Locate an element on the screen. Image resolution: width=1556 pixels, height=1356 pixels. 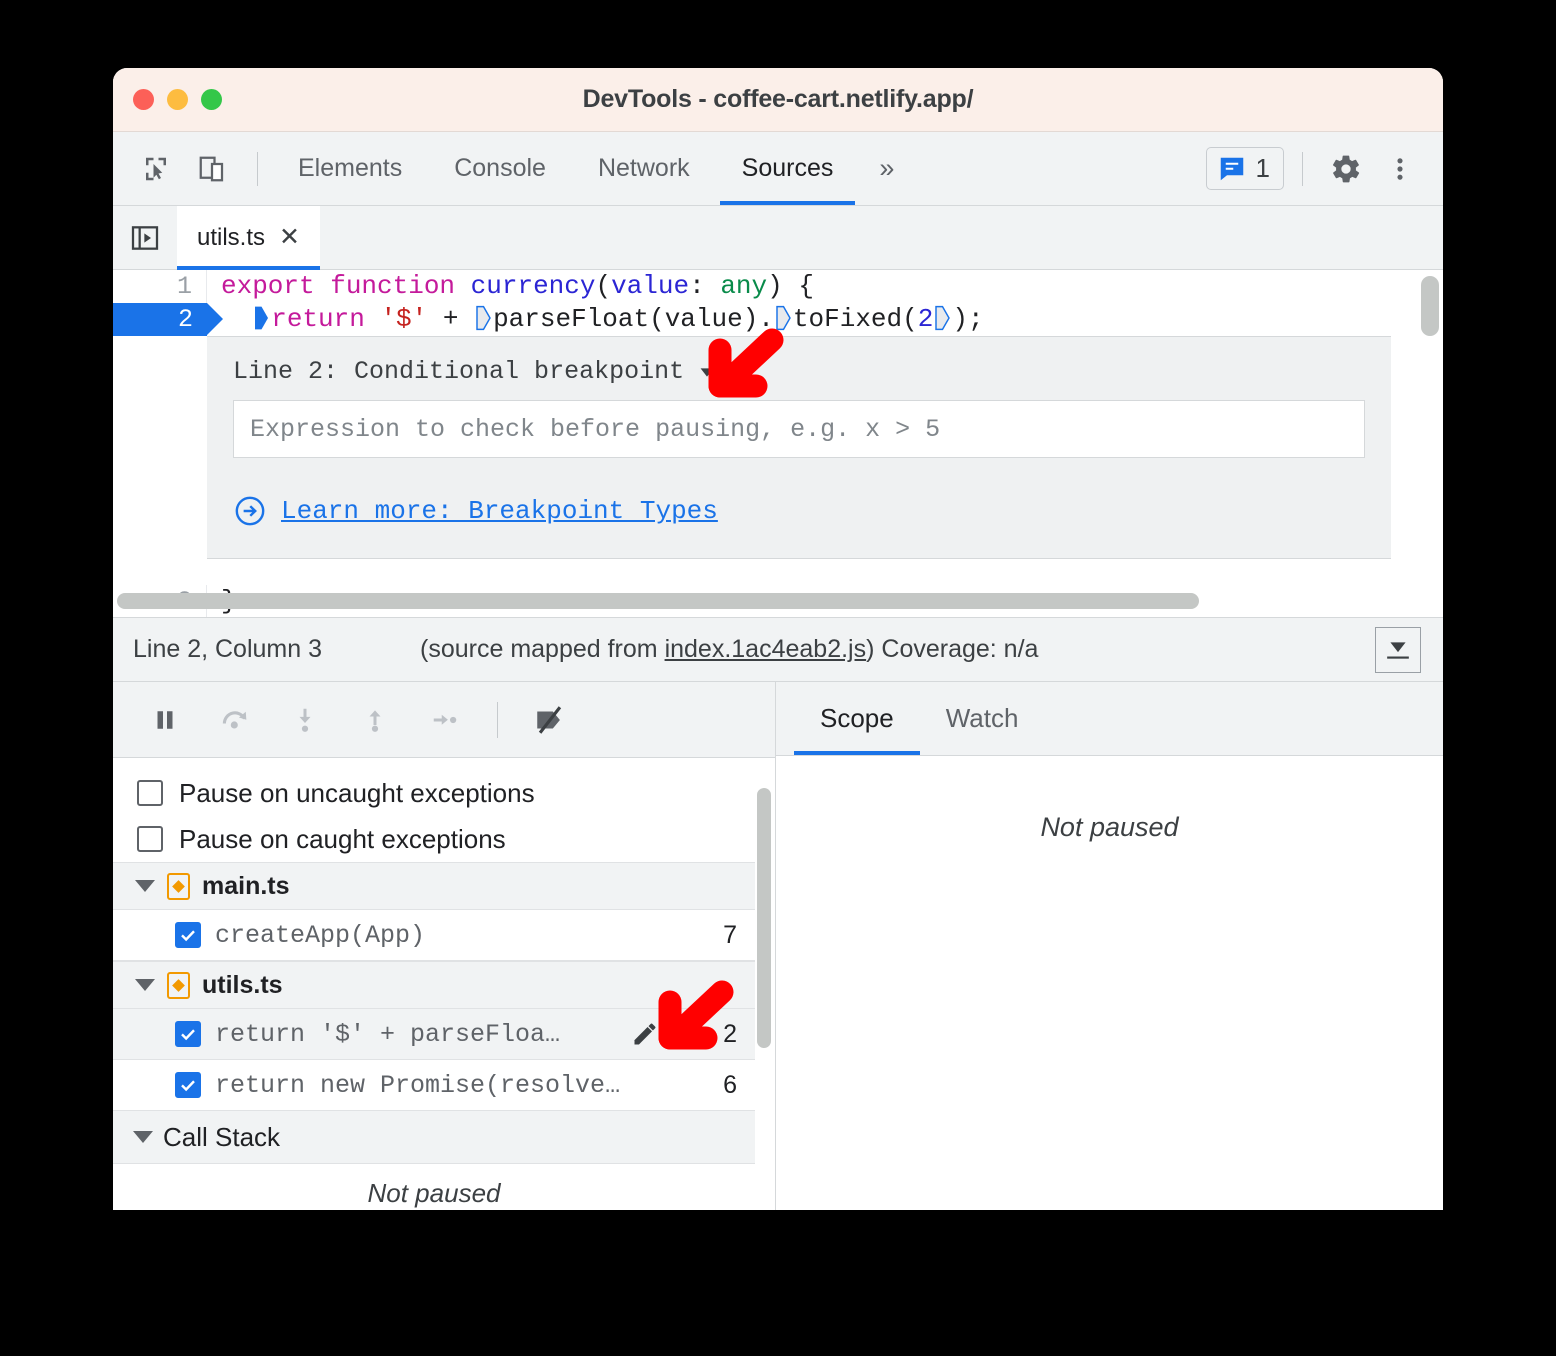
code-line-1-text: export function currency(value: any) { is located at coordinates (510, 286).